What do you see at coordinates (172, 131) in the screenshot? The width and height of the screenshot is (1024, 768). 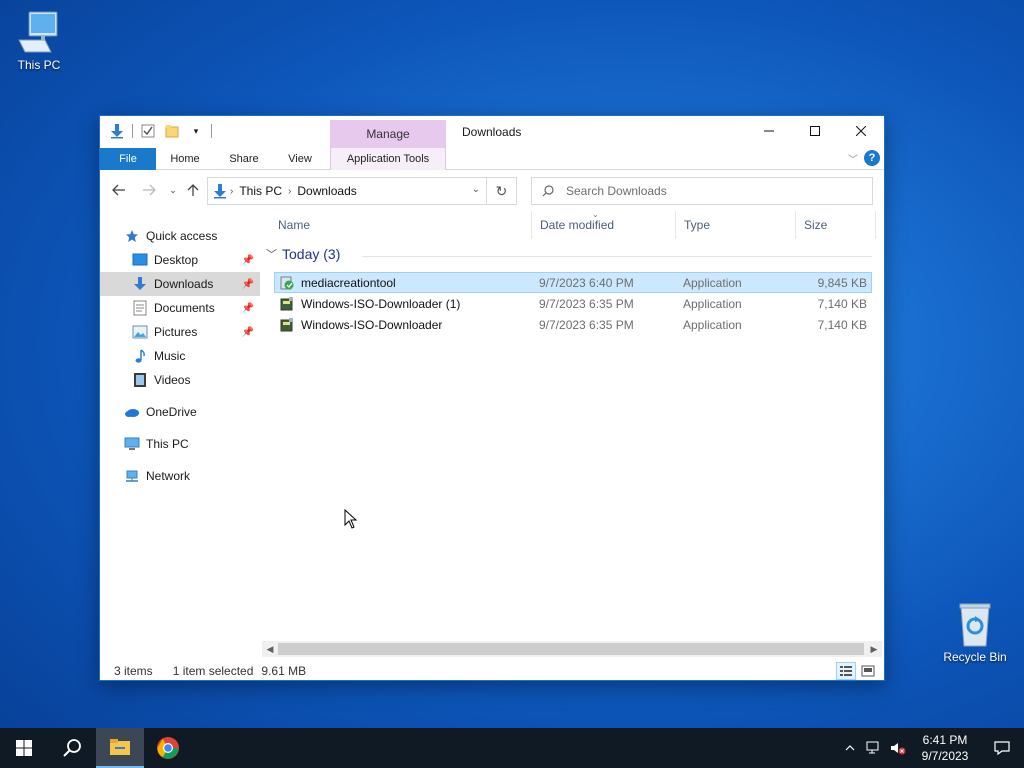 I see `new-folder-icon` at bounding box center [172, 131].